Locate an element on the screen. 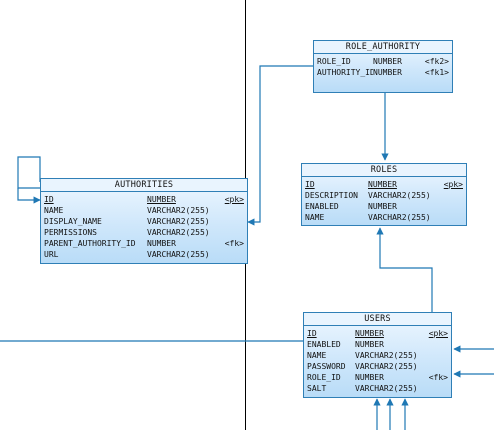  column-row: PASSWORD VARCHAR2(255) is located at coordinates (377, 366).